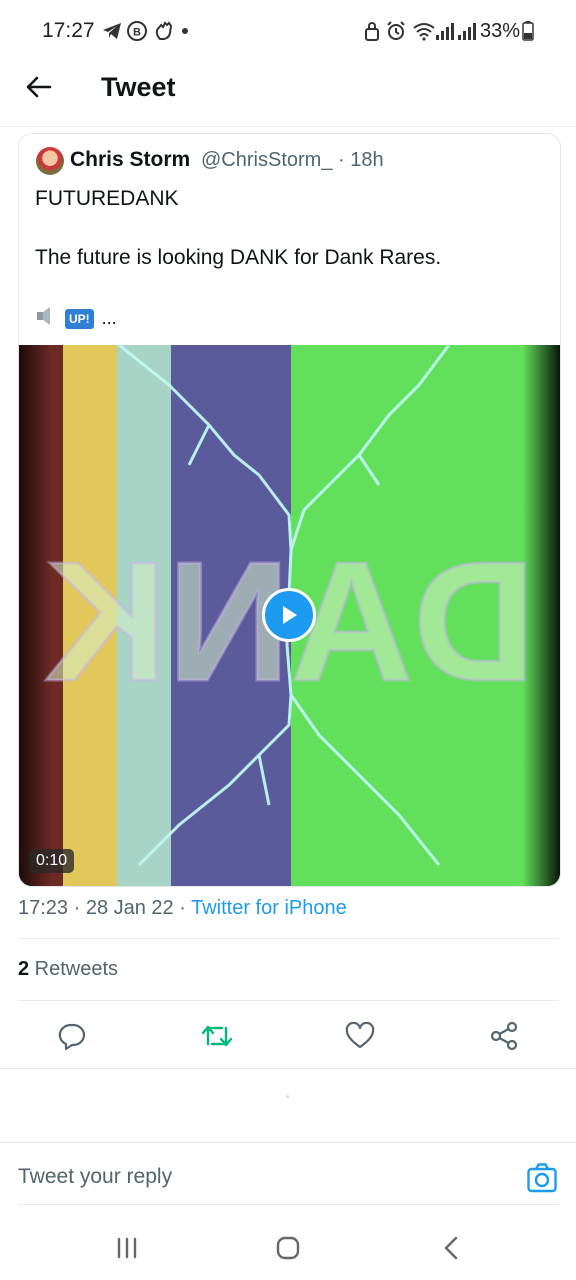 This screenshot has width=576, height=1280. Describe the element at coordinates (105, 908) in the screenshot. I see `tweet-timestamp: 17:23 · 28 Jan 22 ·` at that location.